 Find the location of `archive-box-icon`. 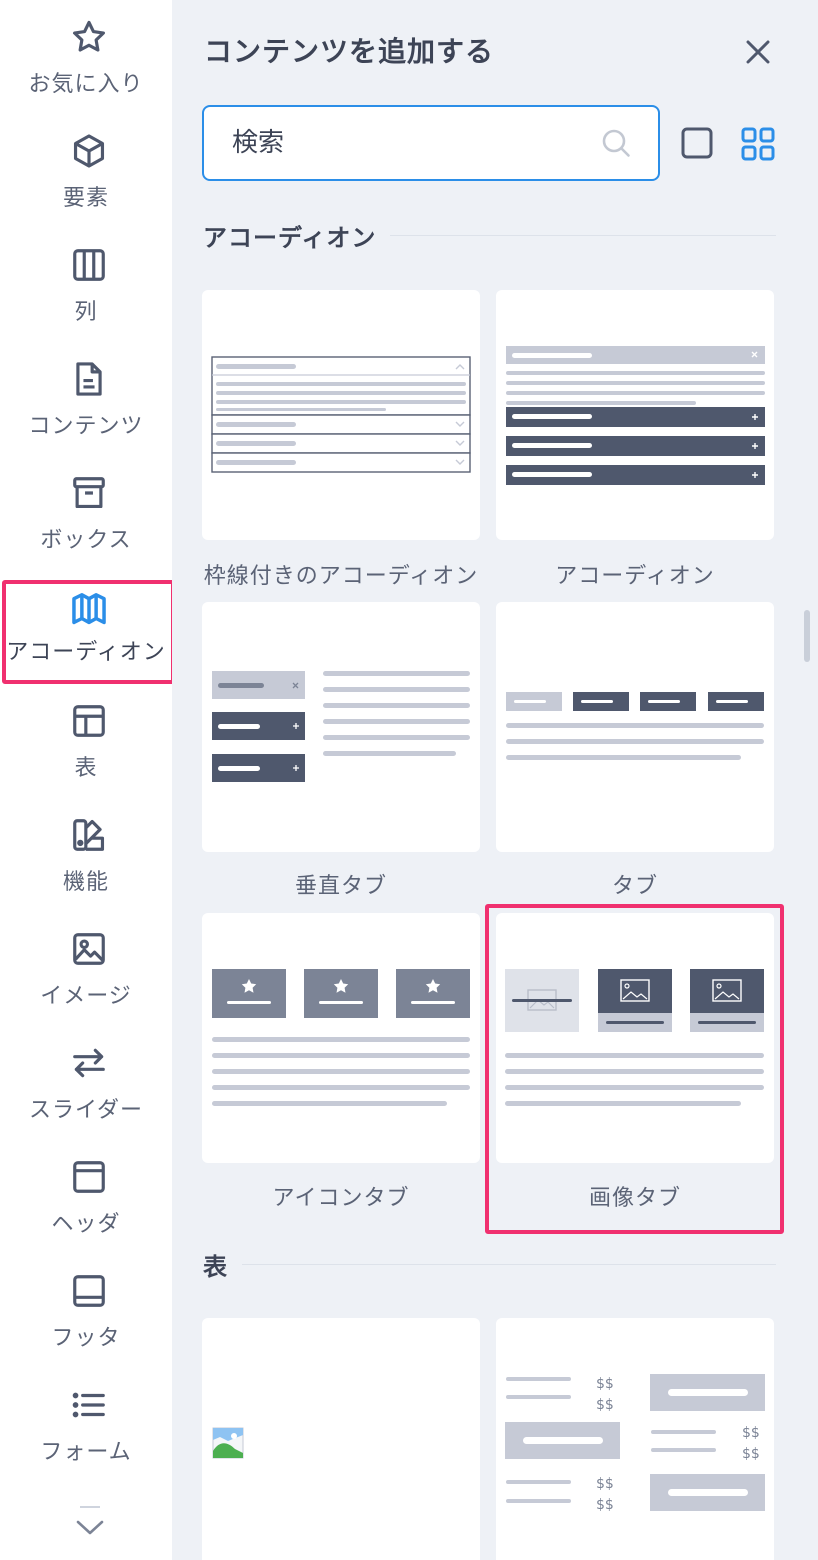

archive-box-icon is located at coordinates (89, 493).